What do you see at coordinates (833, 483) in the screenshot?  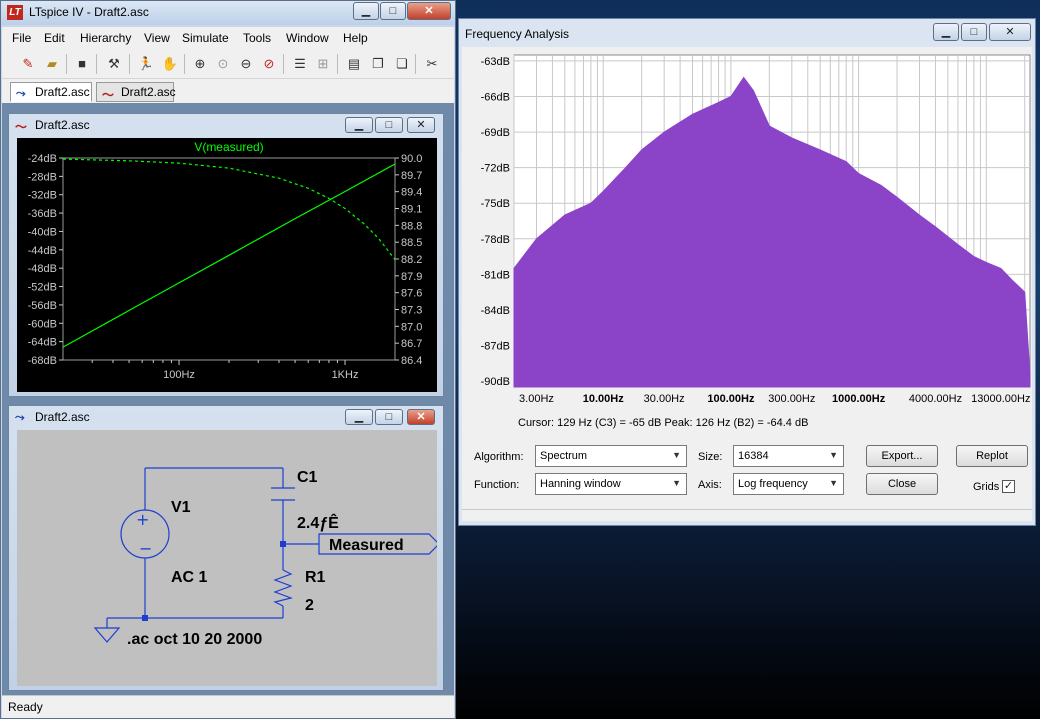 I see `chevron-down-icon: ▼` at bounding box center [833, 483].